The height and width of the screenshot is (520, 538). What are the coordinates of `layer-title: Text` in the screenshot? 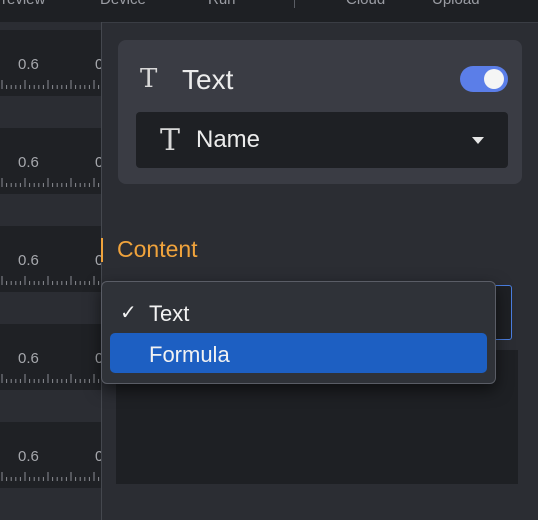 It's located at (208, 79).